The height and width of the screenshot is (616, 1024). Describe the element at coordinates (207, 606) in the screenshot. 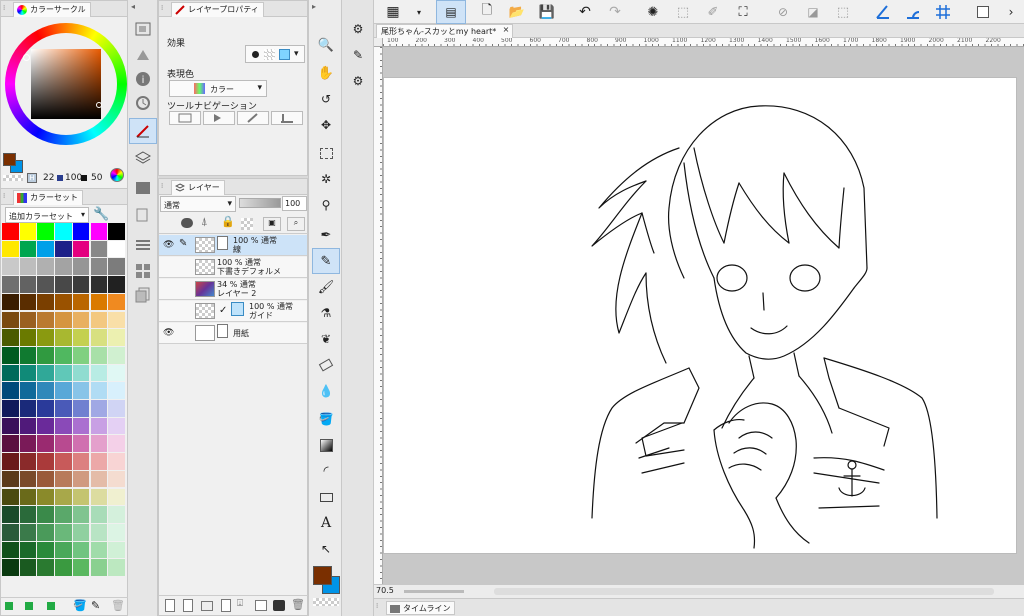

I see `new-folder-icon` at that location.